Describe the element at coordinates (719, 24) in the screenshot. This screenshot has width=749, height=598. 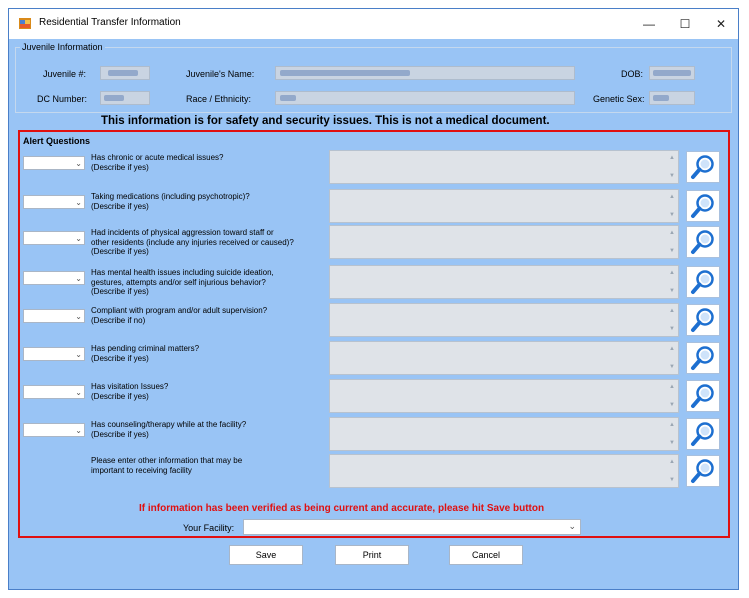
I see `close-button: ✕` at that location.